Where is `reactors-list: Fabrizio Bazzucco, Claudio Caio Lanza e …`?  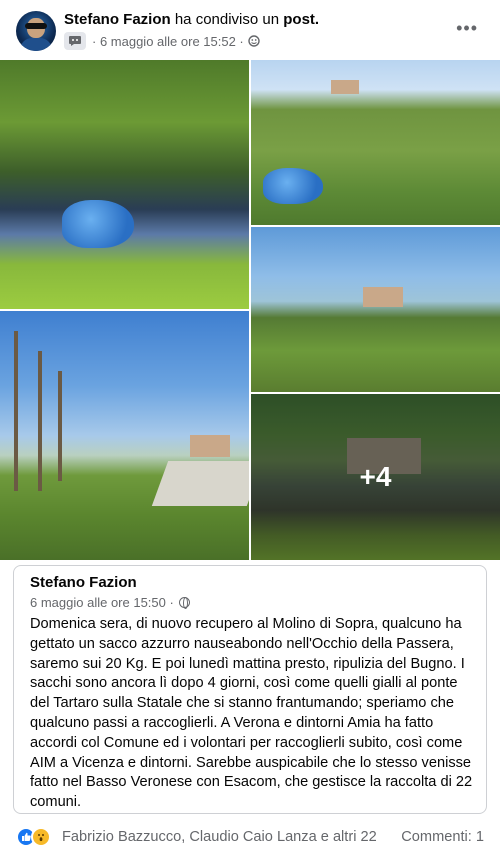
reactors-list: Fabrizio Bazzucco, Claudio Caio Lanza e … is located at coordinates (219, 837).